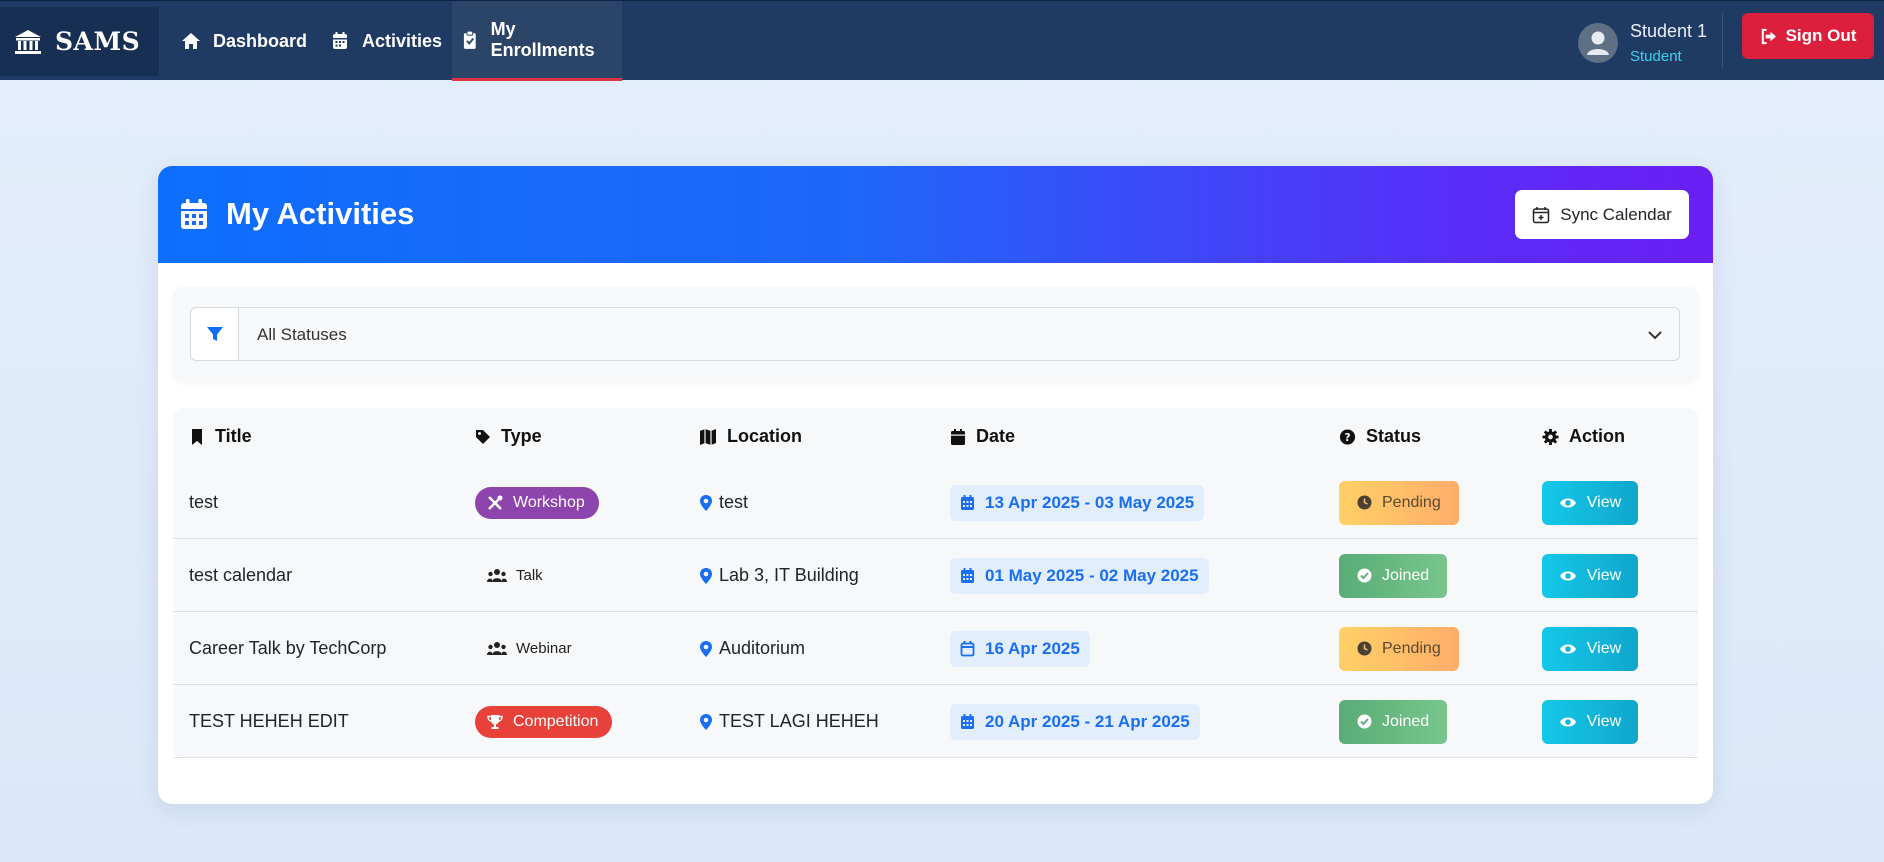 Image resolution: width=1884 pixels, height=862 pixels. I want to click on date-range: 20 Apr 2025 - 21 Apr 2025, so click(1075, 721).